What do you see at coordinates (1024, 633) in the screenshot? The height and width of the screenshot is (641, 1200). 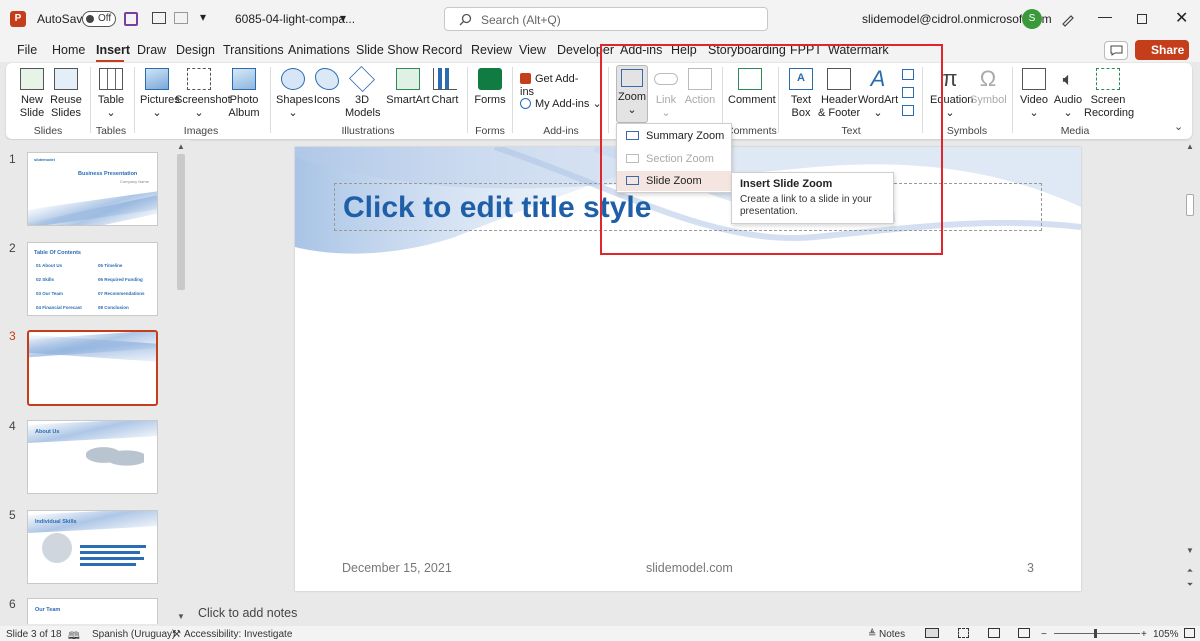 I see `slide-show-icon` at bounding box center [1024, 633].